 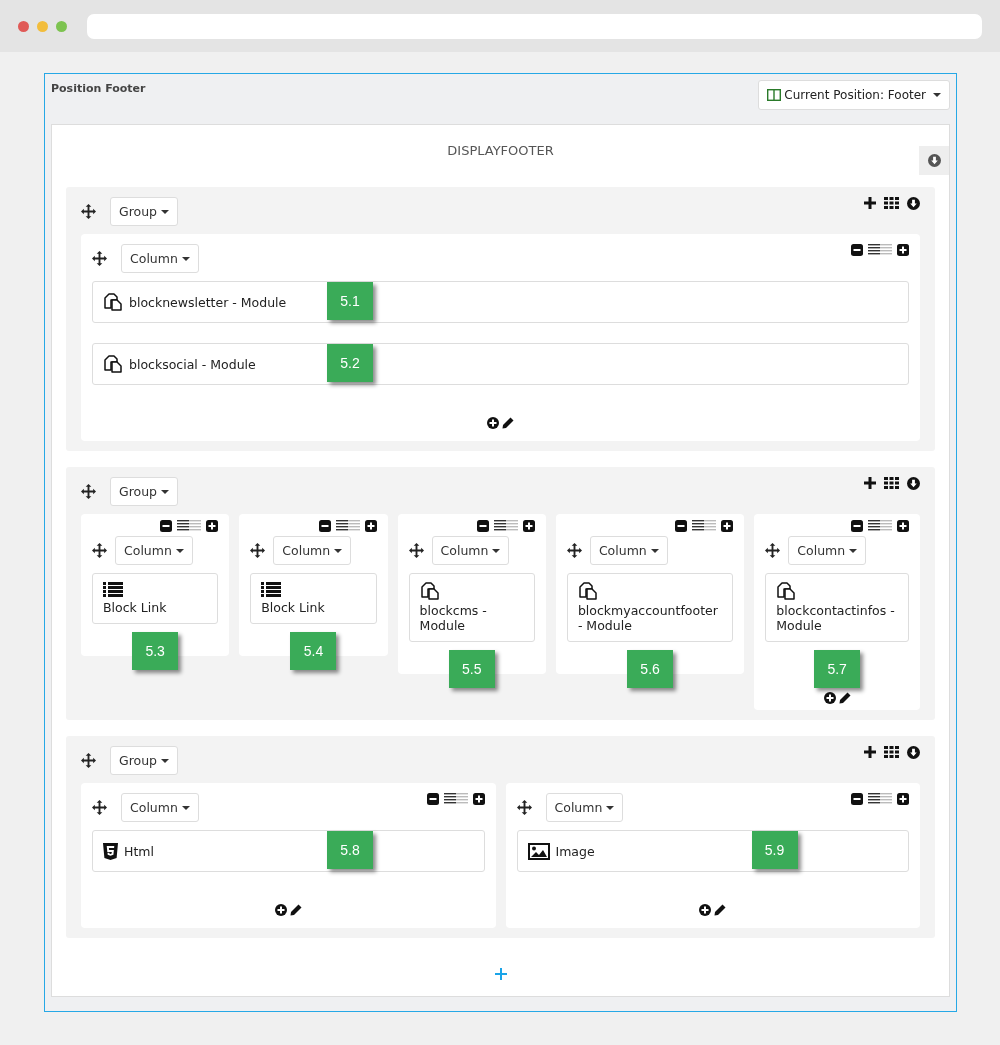 What do you see at coordinates (139, 851) in the screenshot?
I see `module-label: Html` at bounding box center [139, 851].